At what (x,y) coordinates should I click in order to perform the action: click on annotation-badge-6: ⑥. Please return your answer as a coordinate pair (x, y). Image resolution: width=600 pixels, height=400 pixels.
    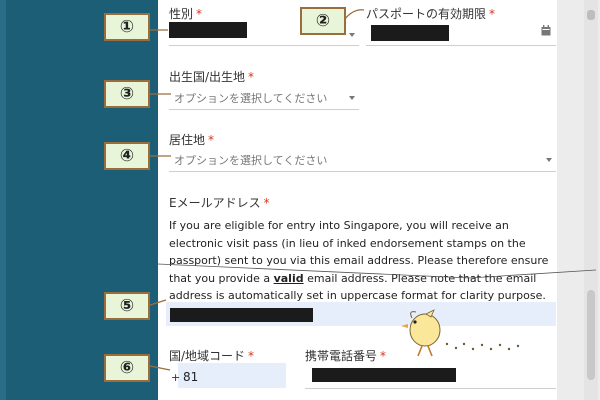
    Looking at the image, I should click on (127, 368).